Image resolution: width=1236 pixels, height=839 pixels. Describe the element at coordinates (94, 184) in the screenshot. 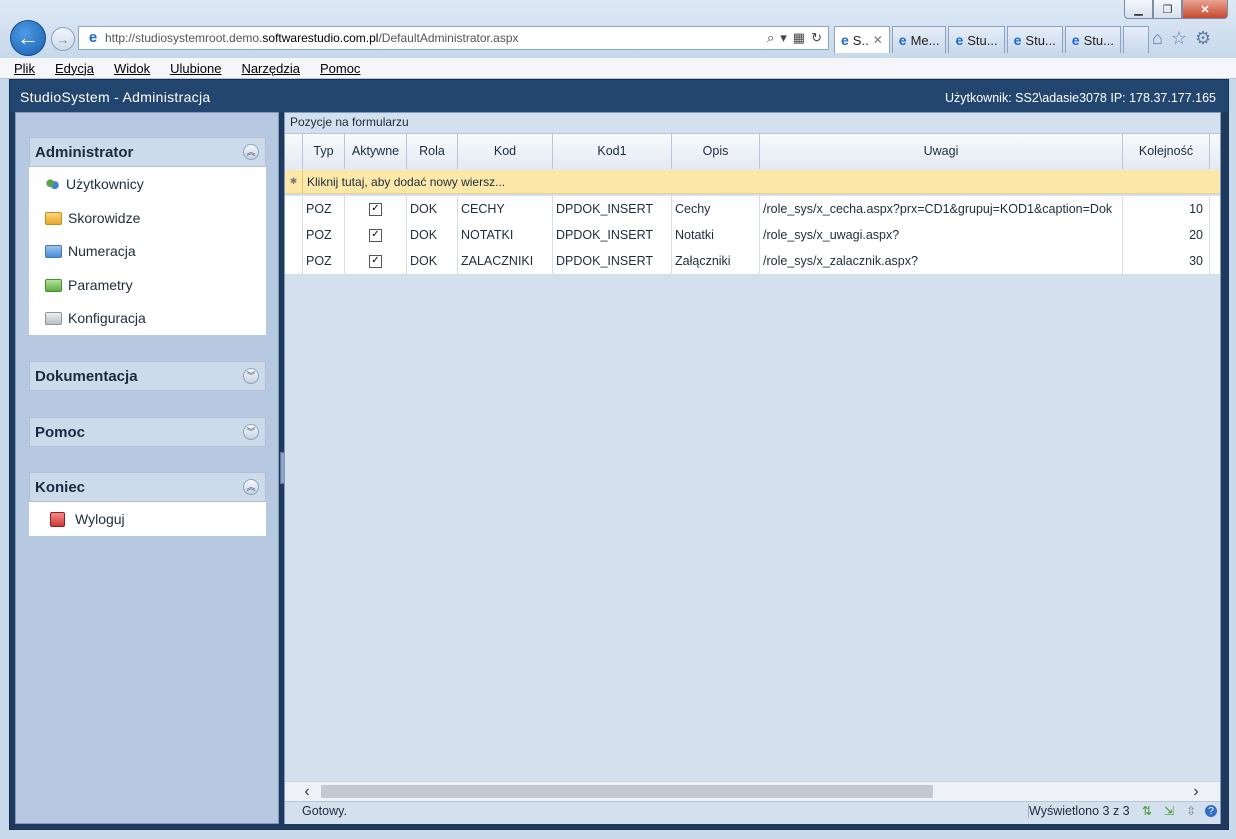

I see `sidebar-item-uzytkownicy: Użytkownicy` at that location.